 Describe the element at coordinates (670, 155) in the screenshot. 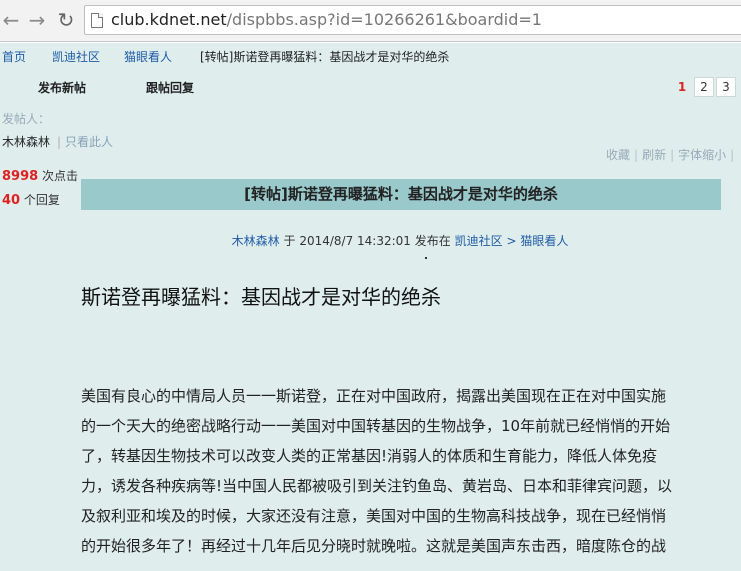

I see `post-tools: 收藏 | 刷新 | 字体缩小 |` at that location.